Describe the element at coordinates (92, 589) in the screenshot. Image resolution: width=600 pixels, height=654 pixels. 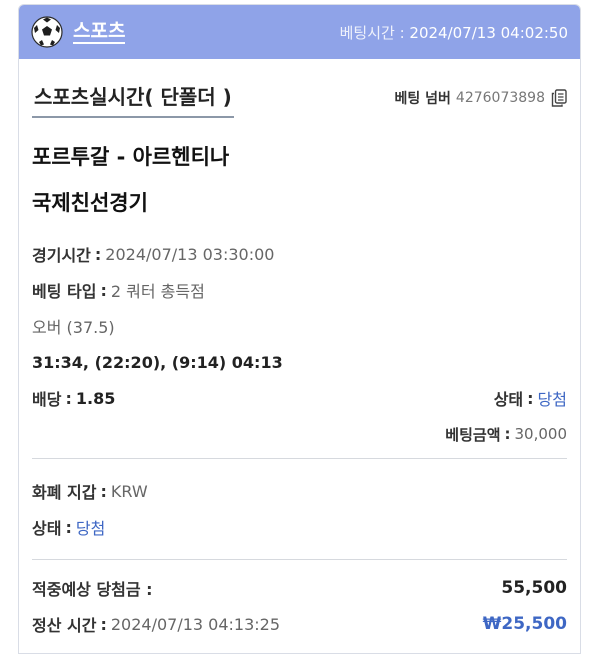
I see `expected-payout-label: 적중예상 당첨금 :` at that location.